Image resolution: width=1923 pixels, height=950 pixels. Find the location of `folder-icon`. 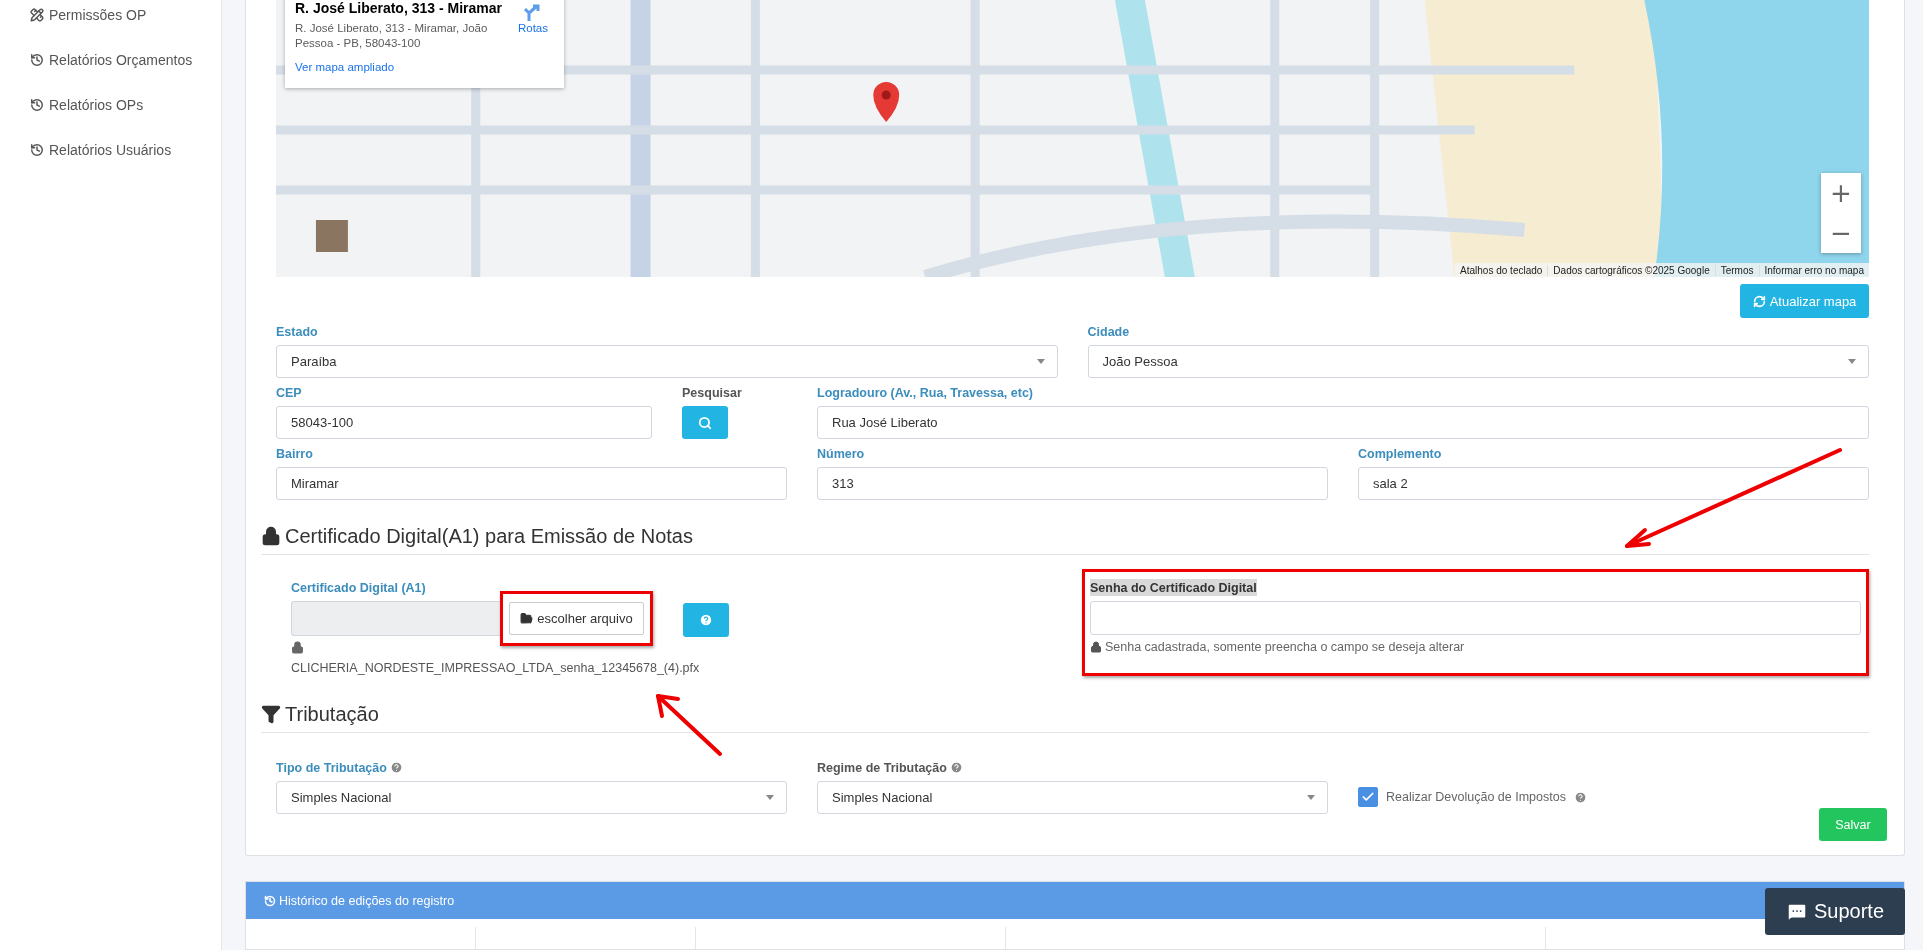

folder-icon is located at coordinates (527, 618).